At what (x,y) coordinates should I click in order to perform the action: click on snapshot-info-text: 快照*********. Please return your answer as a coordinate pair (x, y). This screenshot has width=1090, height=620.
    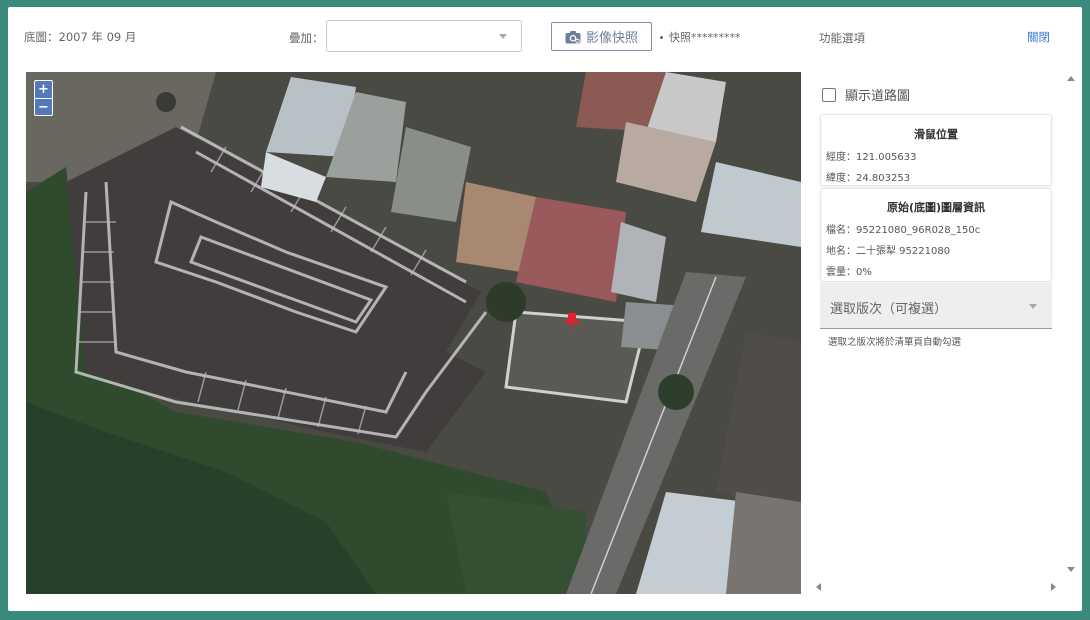
    Looking at the image, I should click on (705, 37).